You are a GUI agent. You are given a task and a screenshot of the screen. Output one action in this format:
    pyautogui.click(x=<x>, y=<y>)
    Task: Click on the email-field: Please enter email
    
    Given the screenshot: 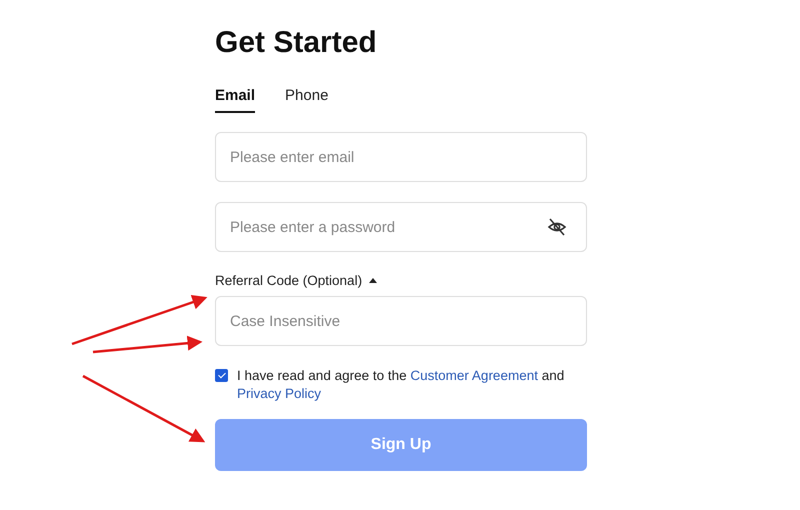 What is the action you would take?
    pyautogui.click(x=401, y=157)
    